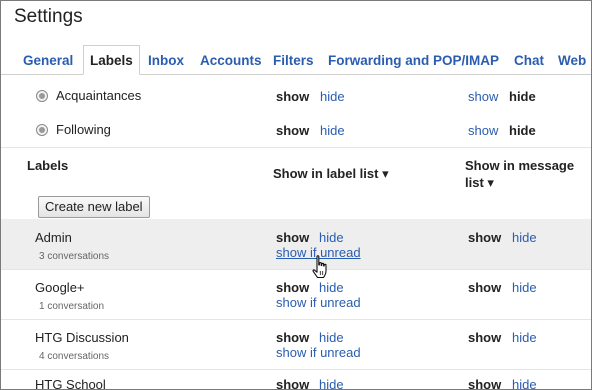  Describe the element at coordinates (529, 60) in the screenshot. I see `tab-chat: Chat` at that location.